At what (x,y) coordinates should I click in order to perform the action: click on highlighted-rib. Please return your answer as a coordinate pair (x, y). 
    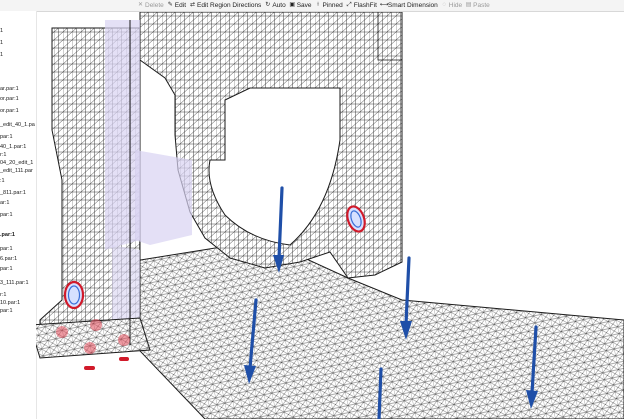
    Looking at the image, I should click on (163, 197).